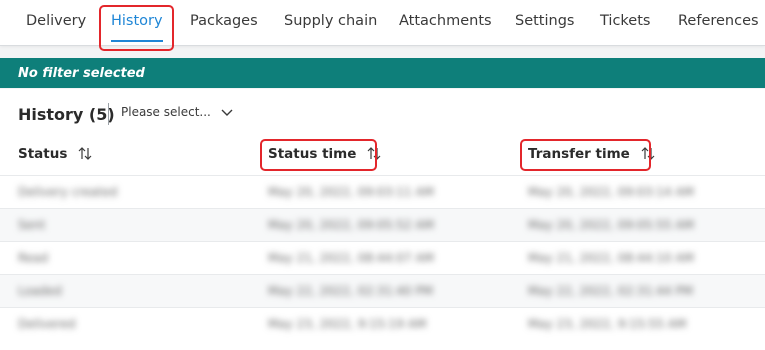 Image resolution: width=765 pixels, height=350 pixels. What do you see at coordinates (330, 22) in the screenshot?
I see `tab-supply-chain: Supply chain` at bounding box center [330, 22].